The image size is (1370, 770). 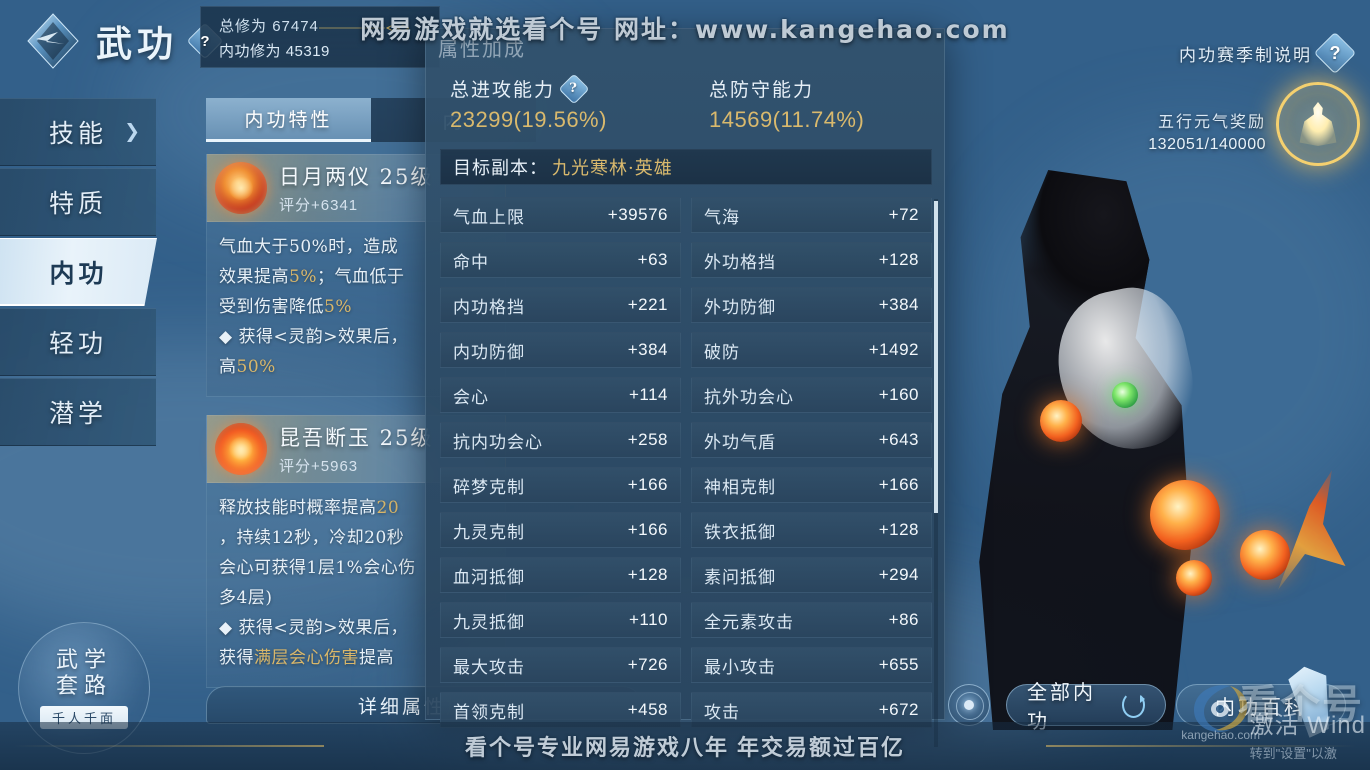 I want to click on martial-arts-routine-badge: 武学 套路 千人千面, so click(x=84, y=688).